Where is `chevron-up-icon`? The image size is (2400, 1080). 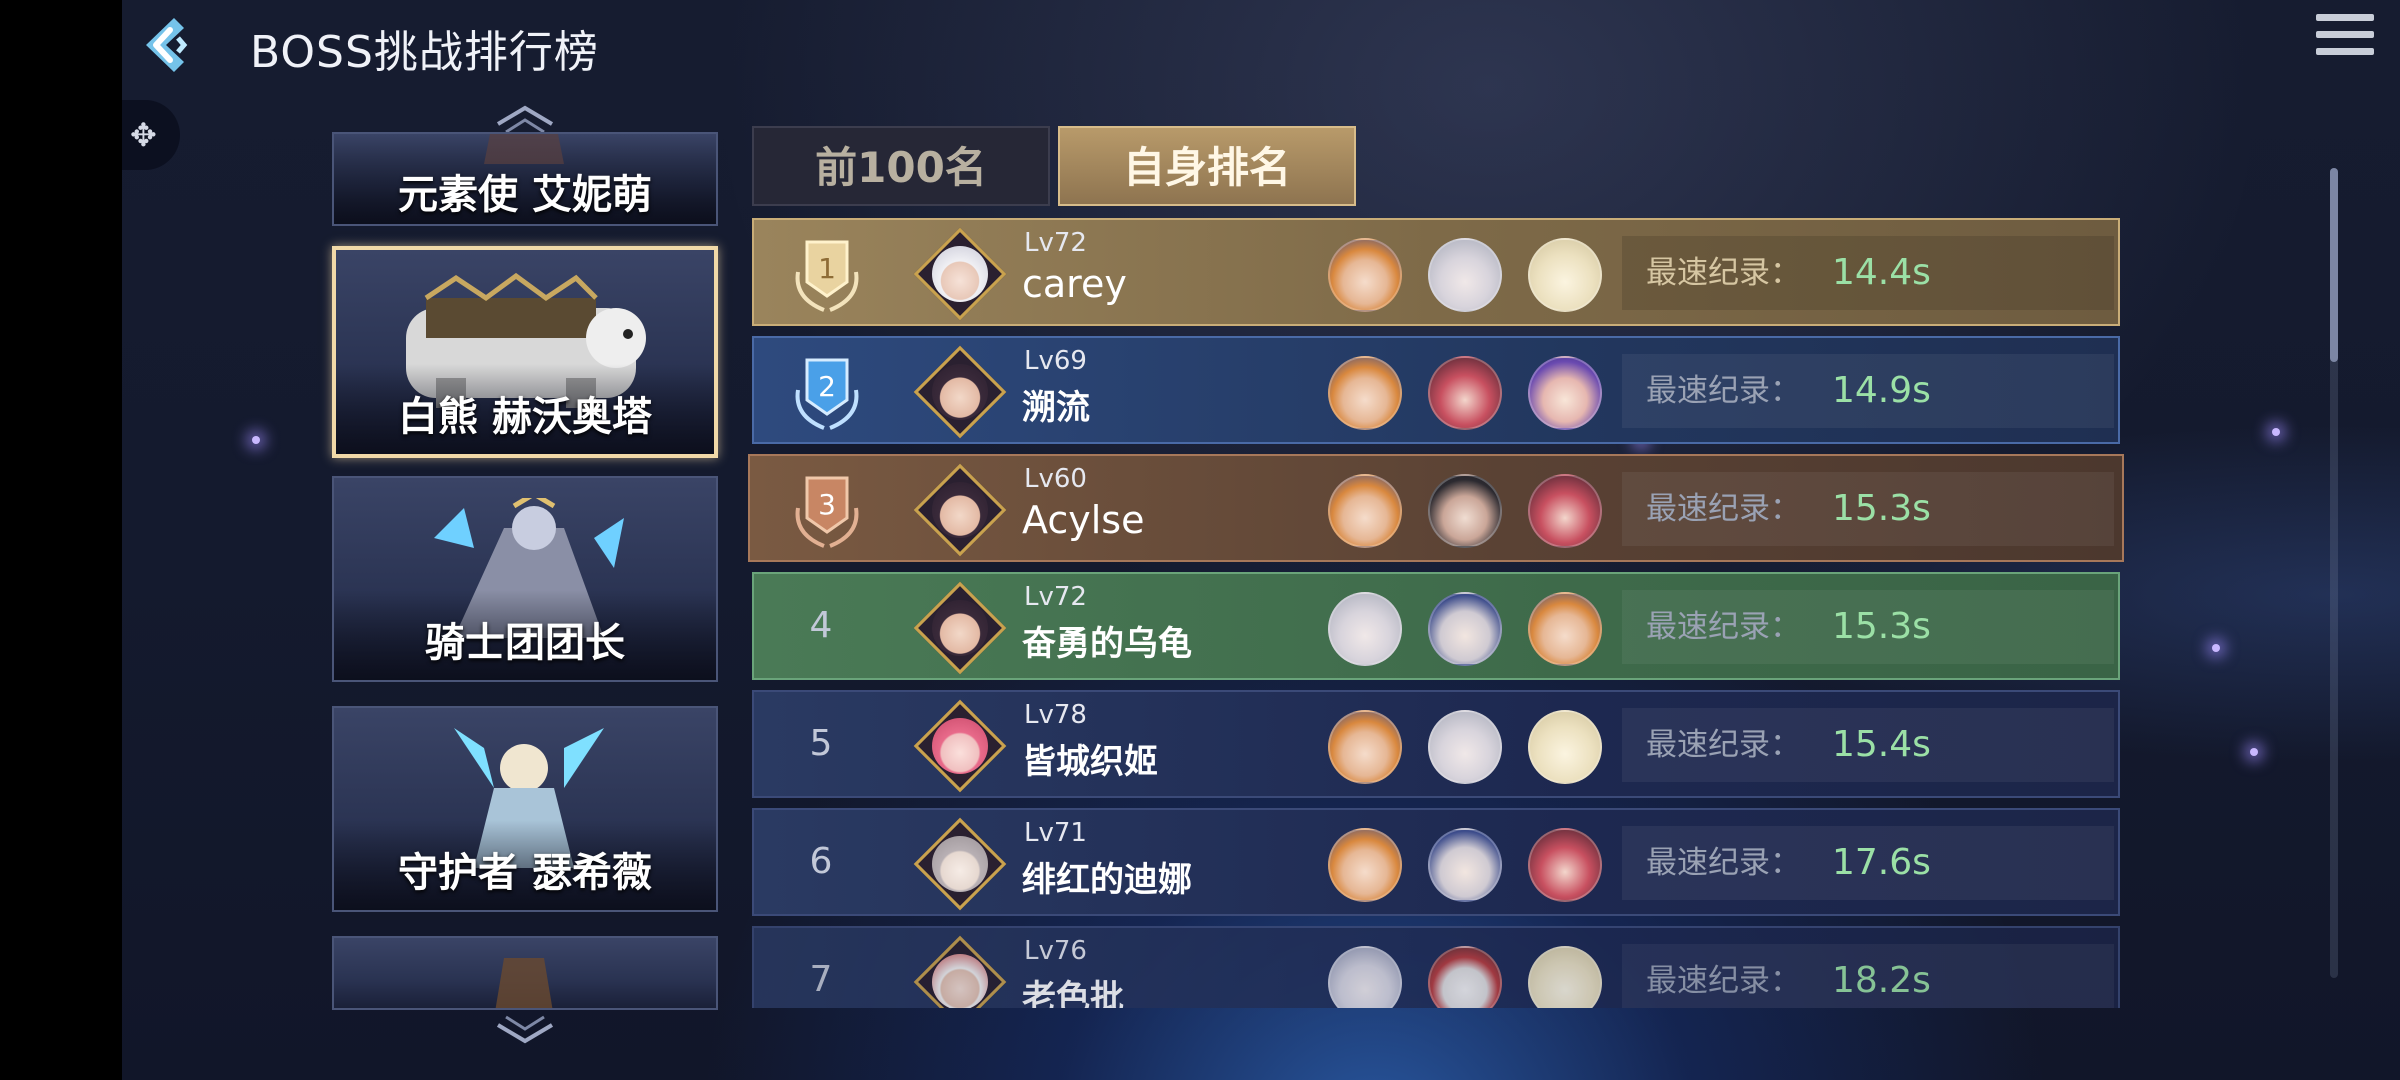 chevron-up-icon is located at coordinates (525, 117).